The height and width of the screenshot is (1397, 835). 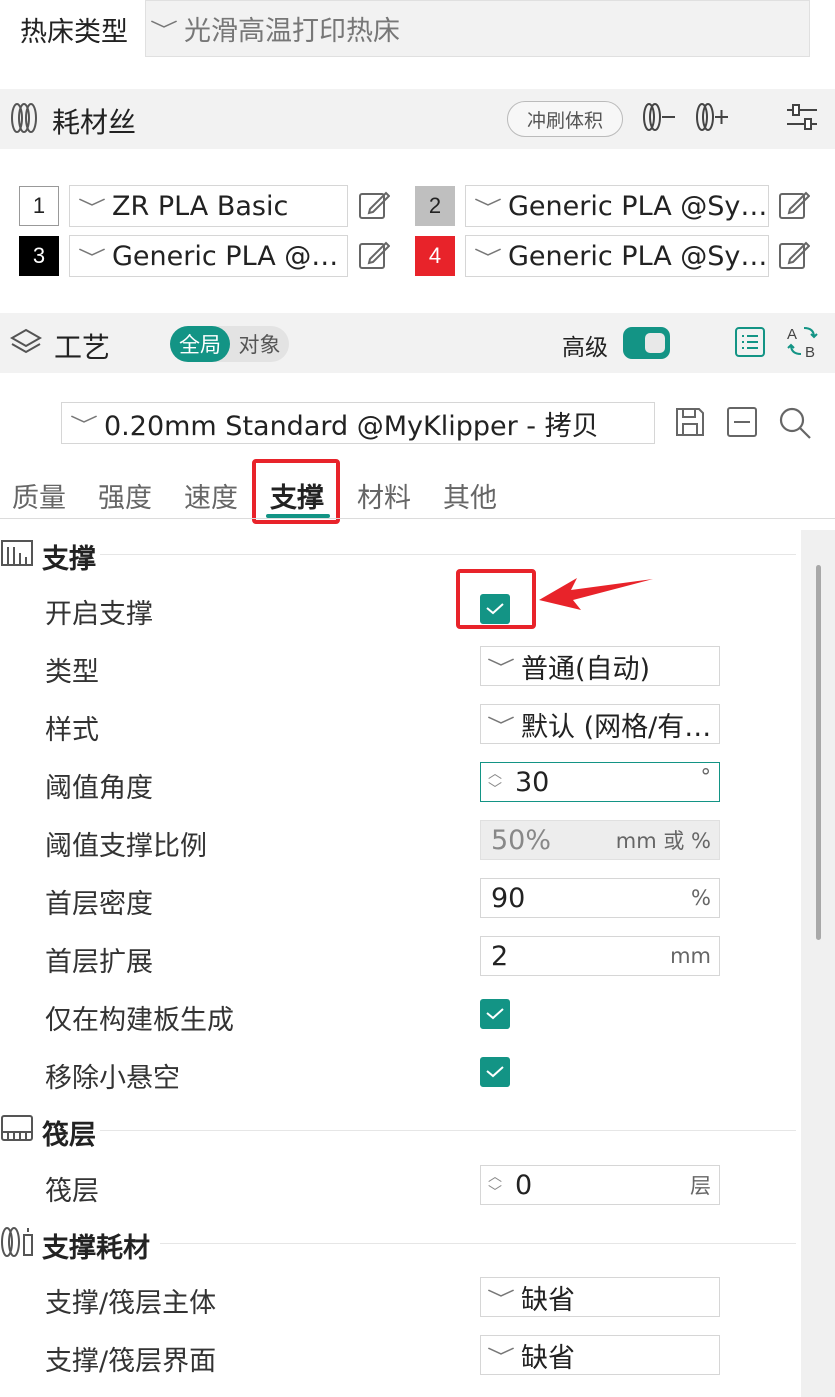 I want to click on filament-slot-2-badge: 2, so click(x=435, y=206).